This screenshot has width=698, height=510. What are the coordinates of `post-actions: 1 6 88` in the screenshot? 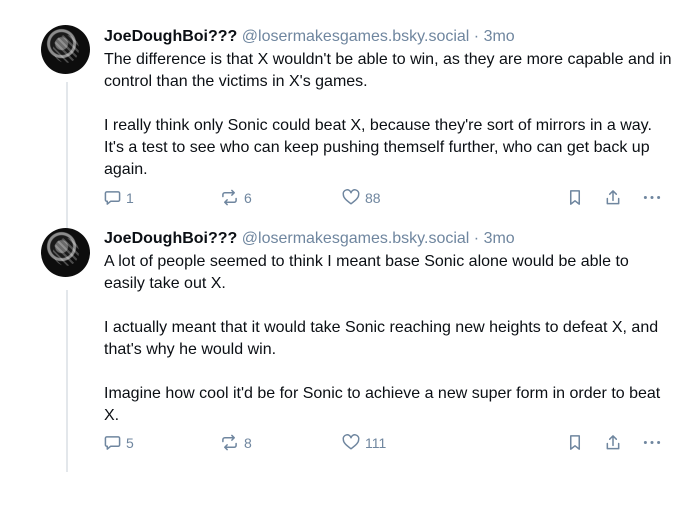 It's located at (384, 200).